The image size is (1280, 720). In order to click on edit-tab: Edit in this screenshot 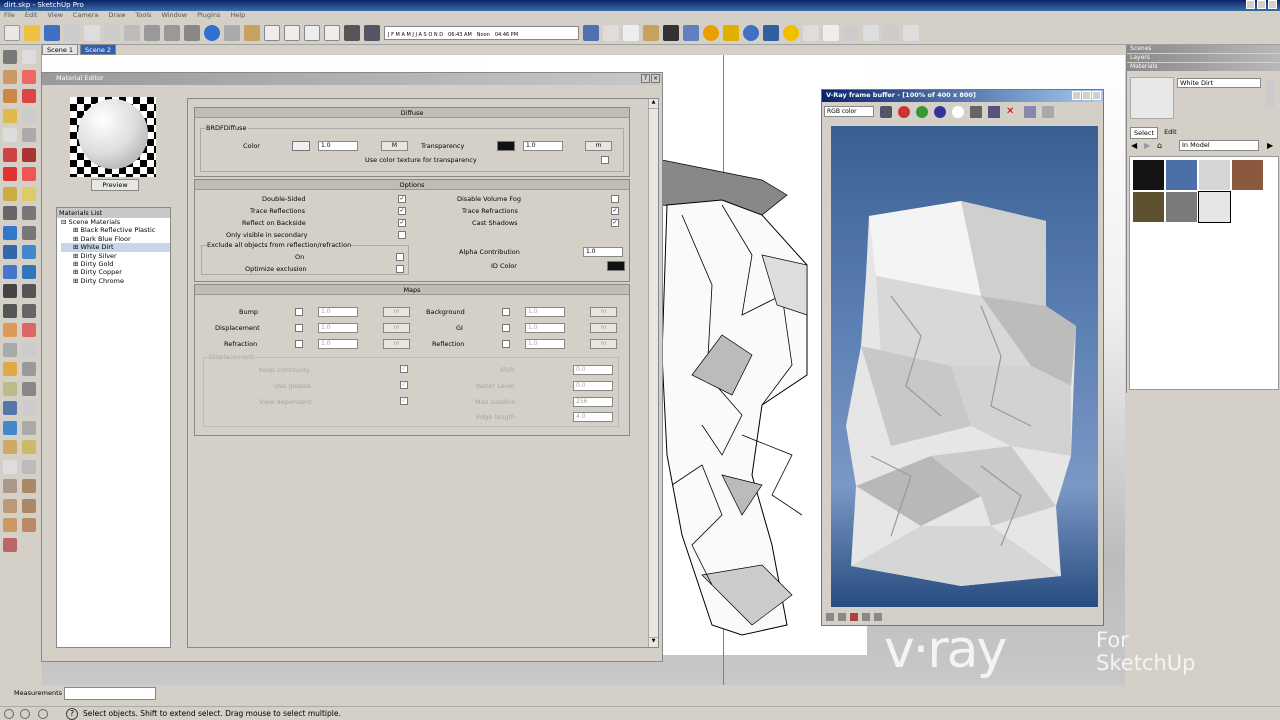, I will do `click(1170, 133)`.